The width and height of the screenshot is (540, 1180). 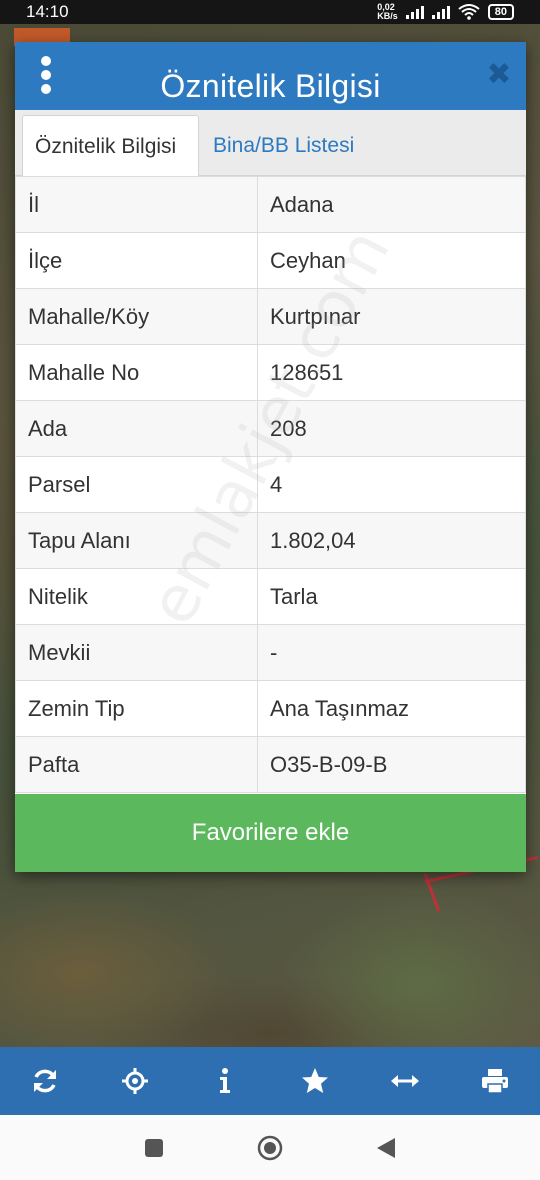 I want to click on add-to-favorites-button: Favorilere ekle, so click(x=270, y=833).